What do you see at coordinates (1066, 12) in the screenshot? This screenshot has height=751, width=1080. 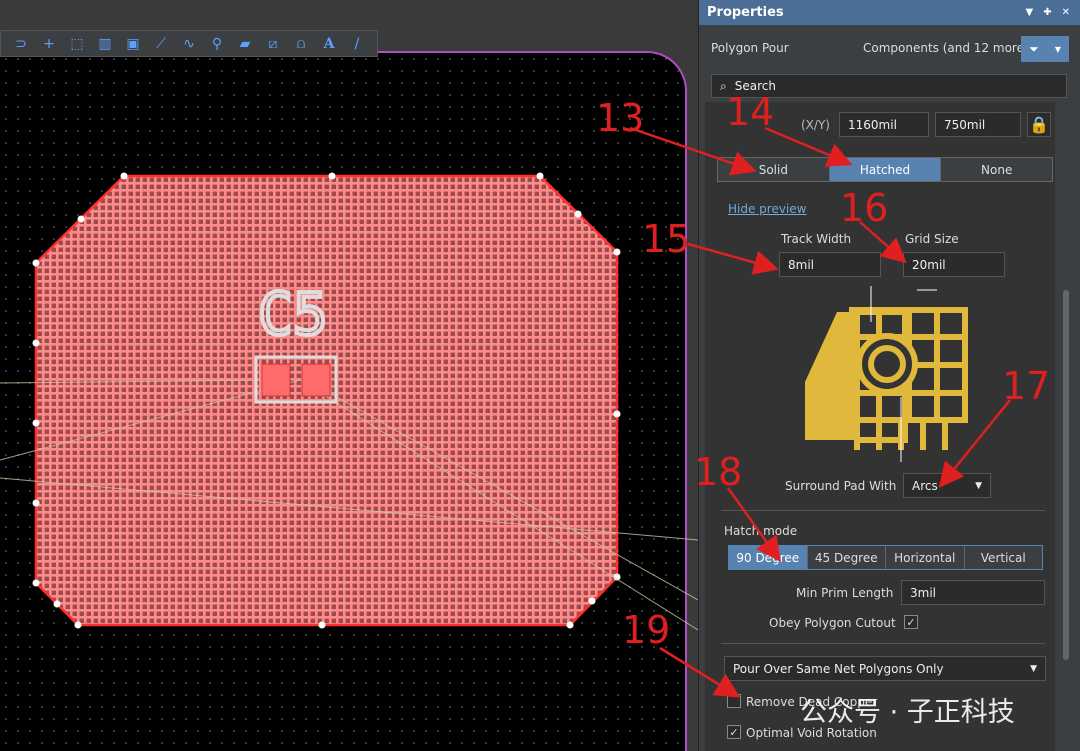 I see `close-icon: ✕` at bounding box center [1066, 12].